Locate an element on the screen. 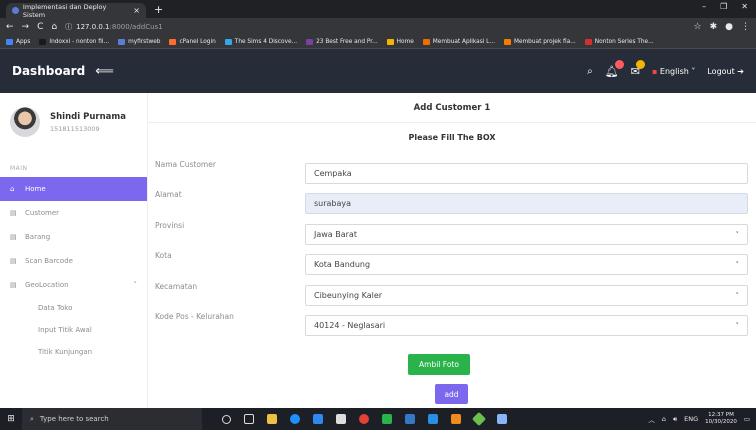  edge-icon is located at coordinates (295, 419).